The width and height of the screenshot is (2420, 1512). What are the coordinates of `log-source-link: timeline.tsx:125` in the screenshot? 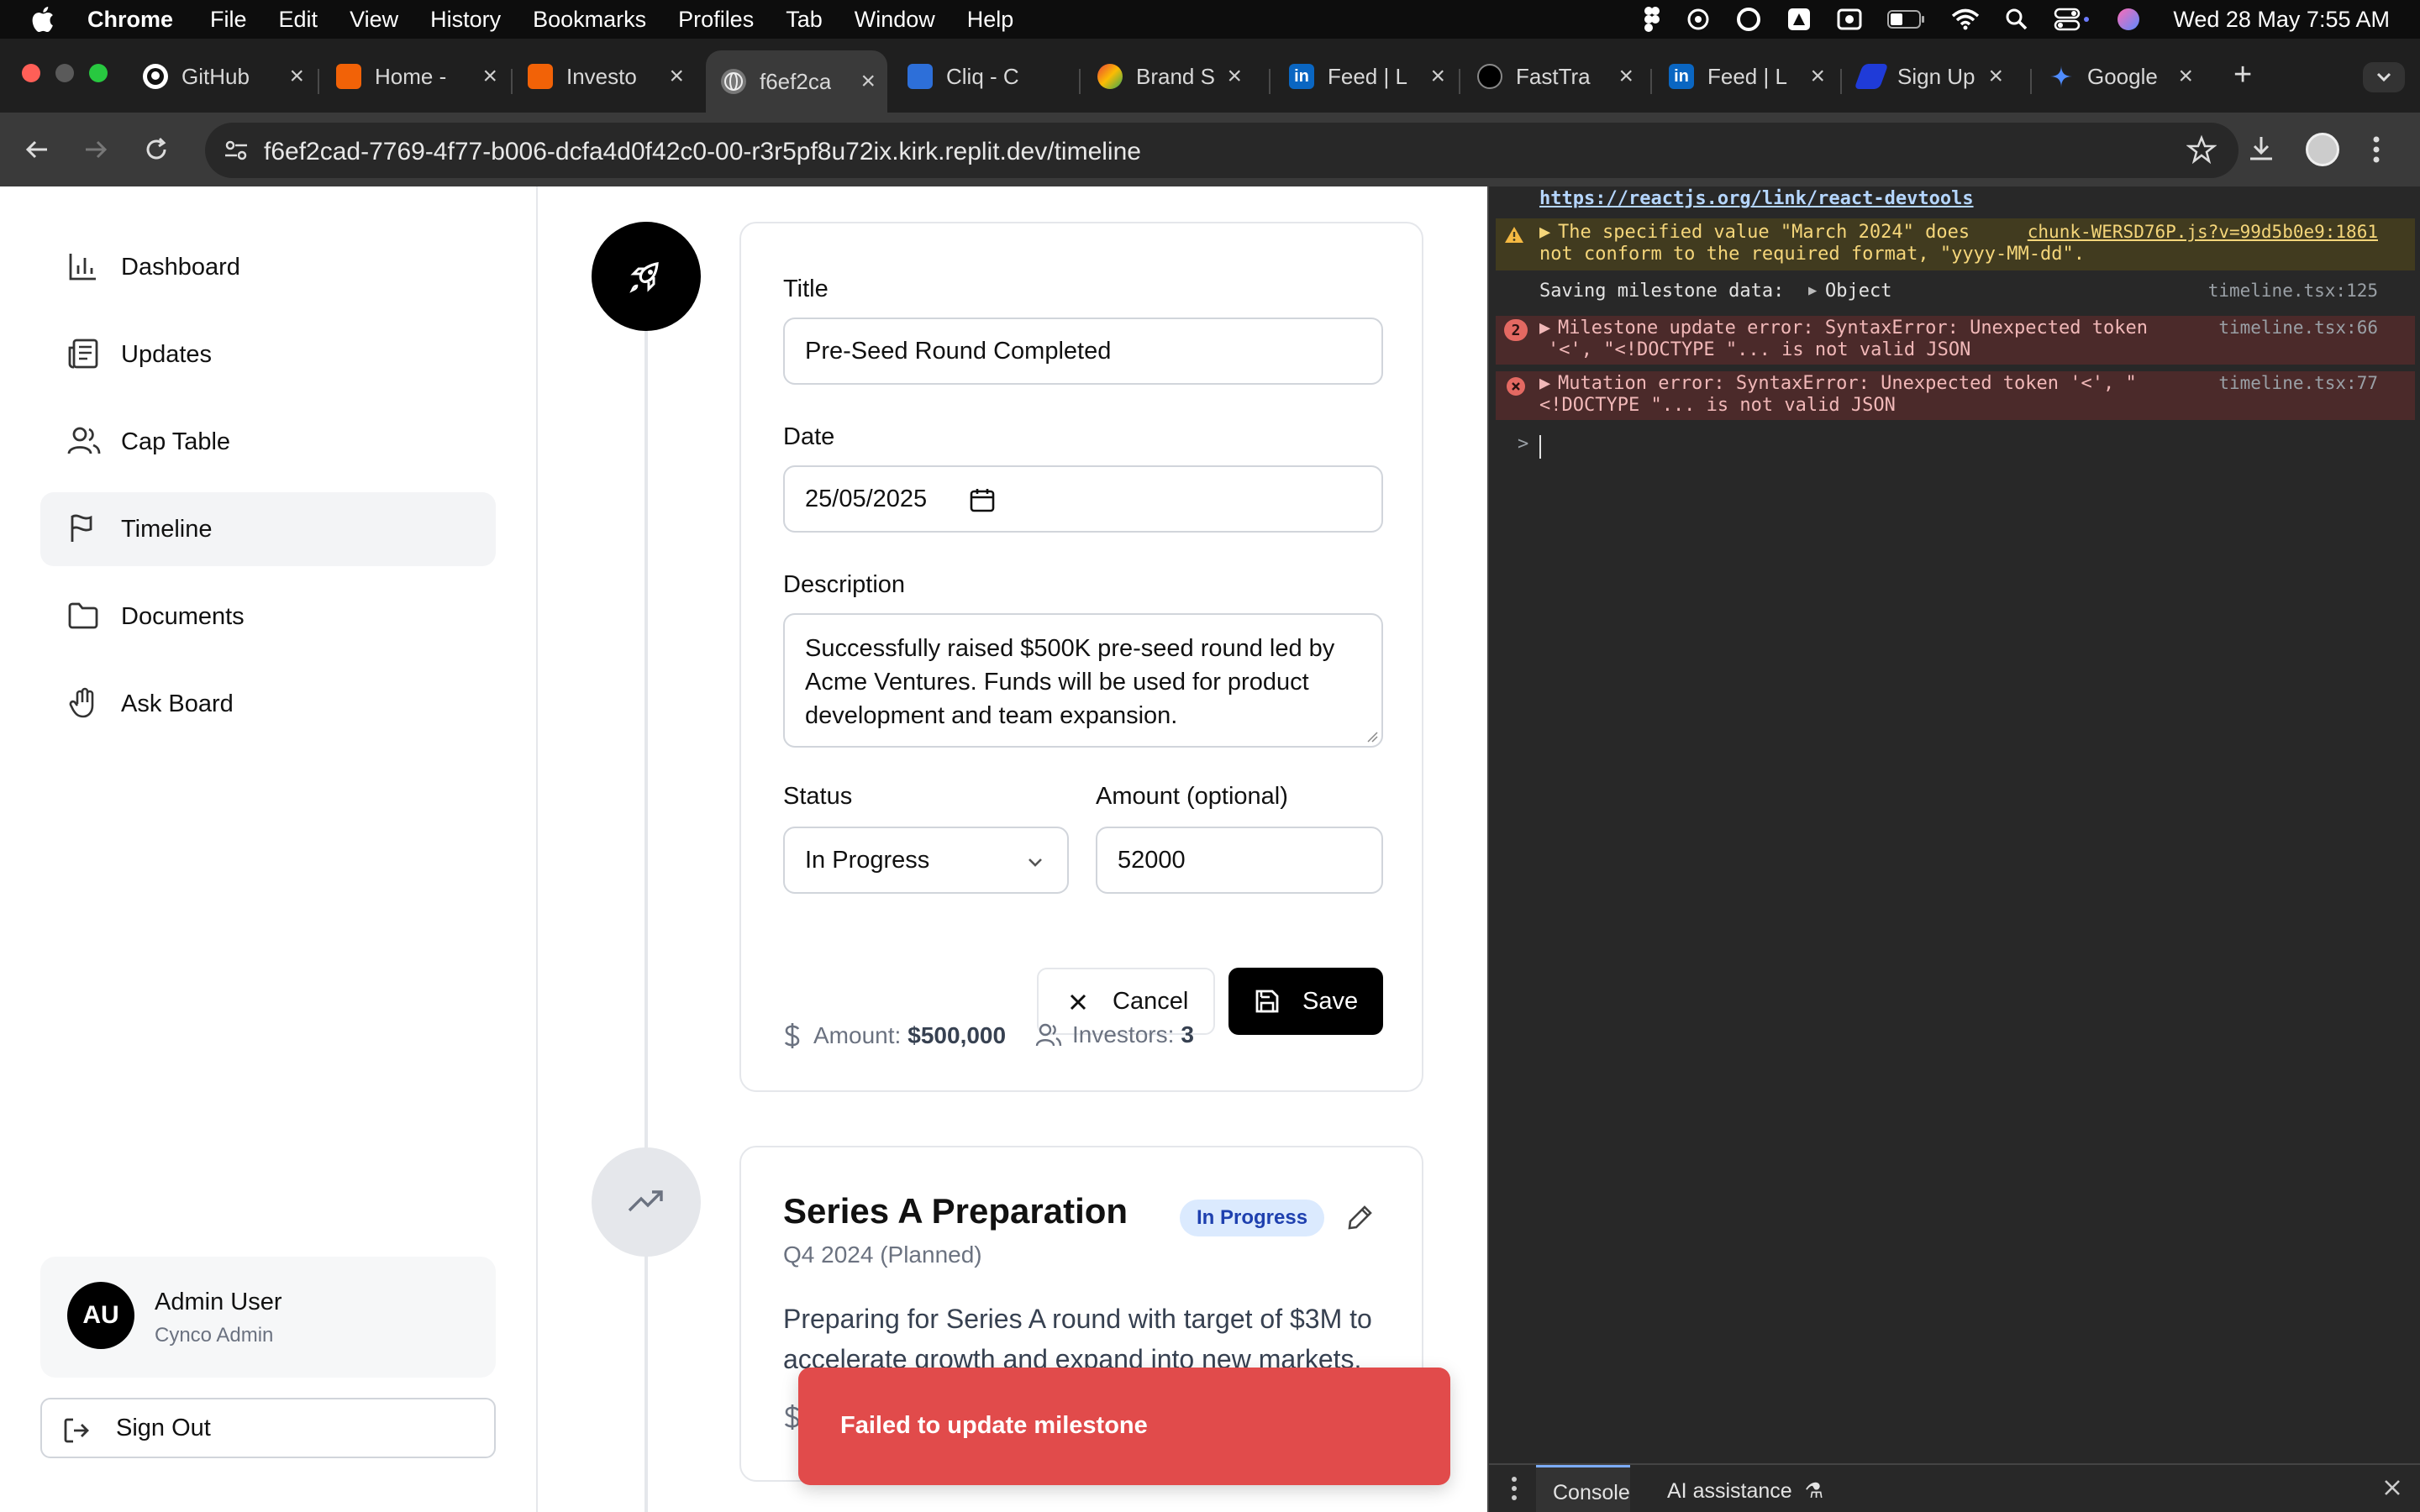 It's located at (2293, 291).